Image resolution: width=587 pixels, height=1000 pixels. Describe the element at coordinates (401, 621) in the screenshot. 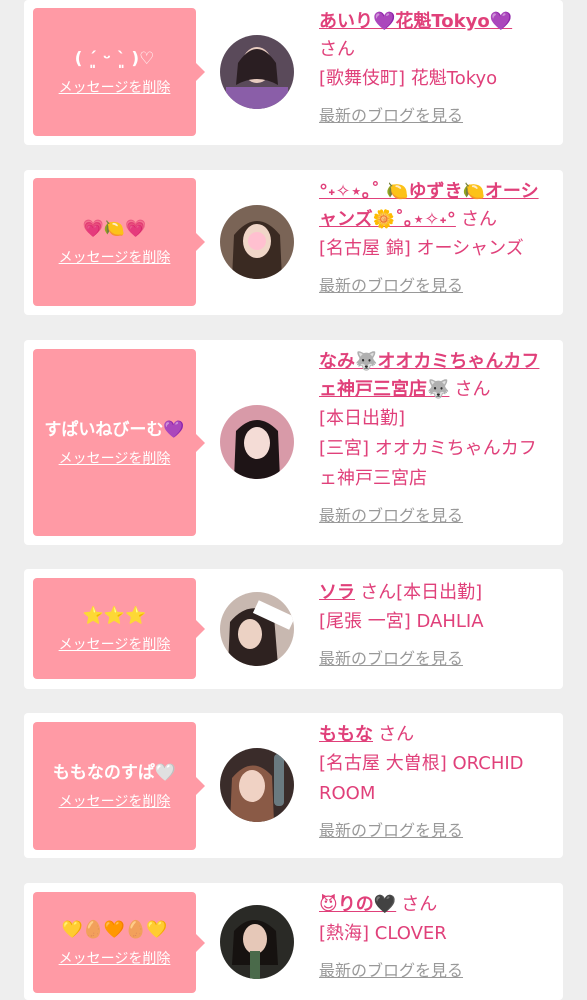

I see `shop-label: [尾張 一宮] DAHLIA` at that location.